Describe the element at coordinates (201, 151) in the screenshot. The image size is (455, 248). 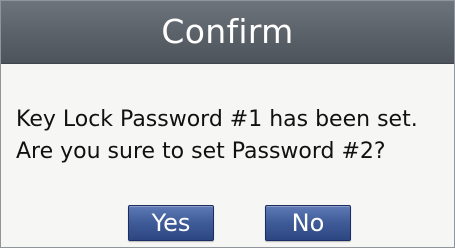
I see `message-line-2: Are you sure to set Password #2?` at that location.